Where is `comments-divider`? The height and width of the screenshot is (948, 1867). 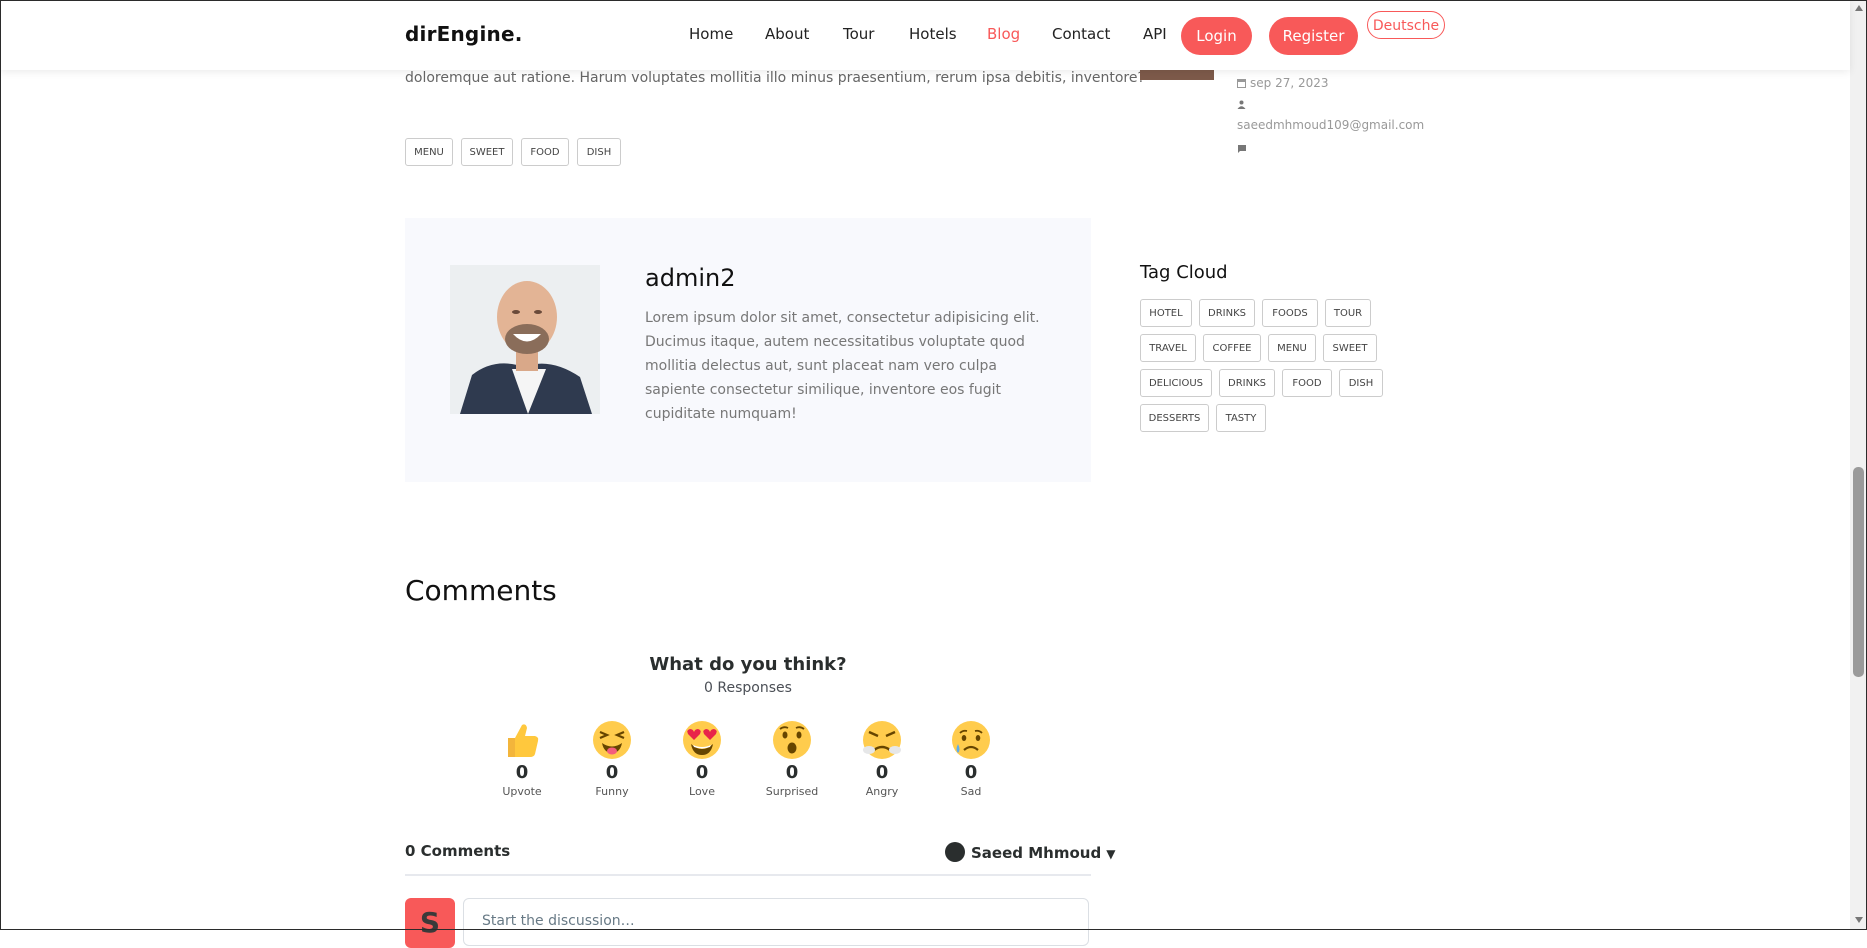
comments-divider is located at coordinates (748, 875).